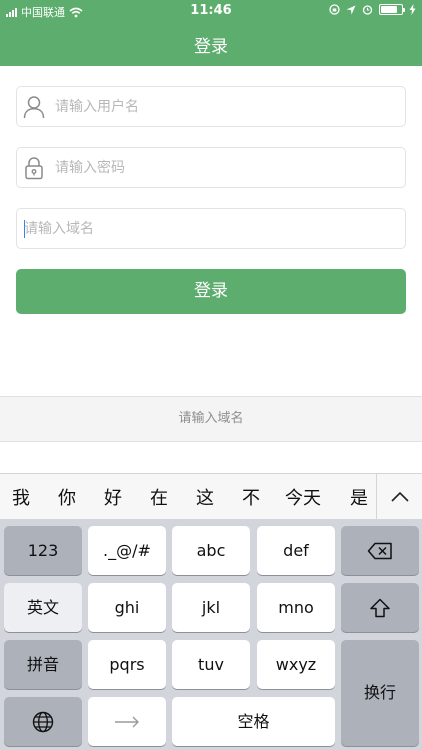 This screenshot has height=750, width=422. What do you see at coordinates (34, 107) in the screenshot?
I see `user-icon` at bounding box center [34, 107].